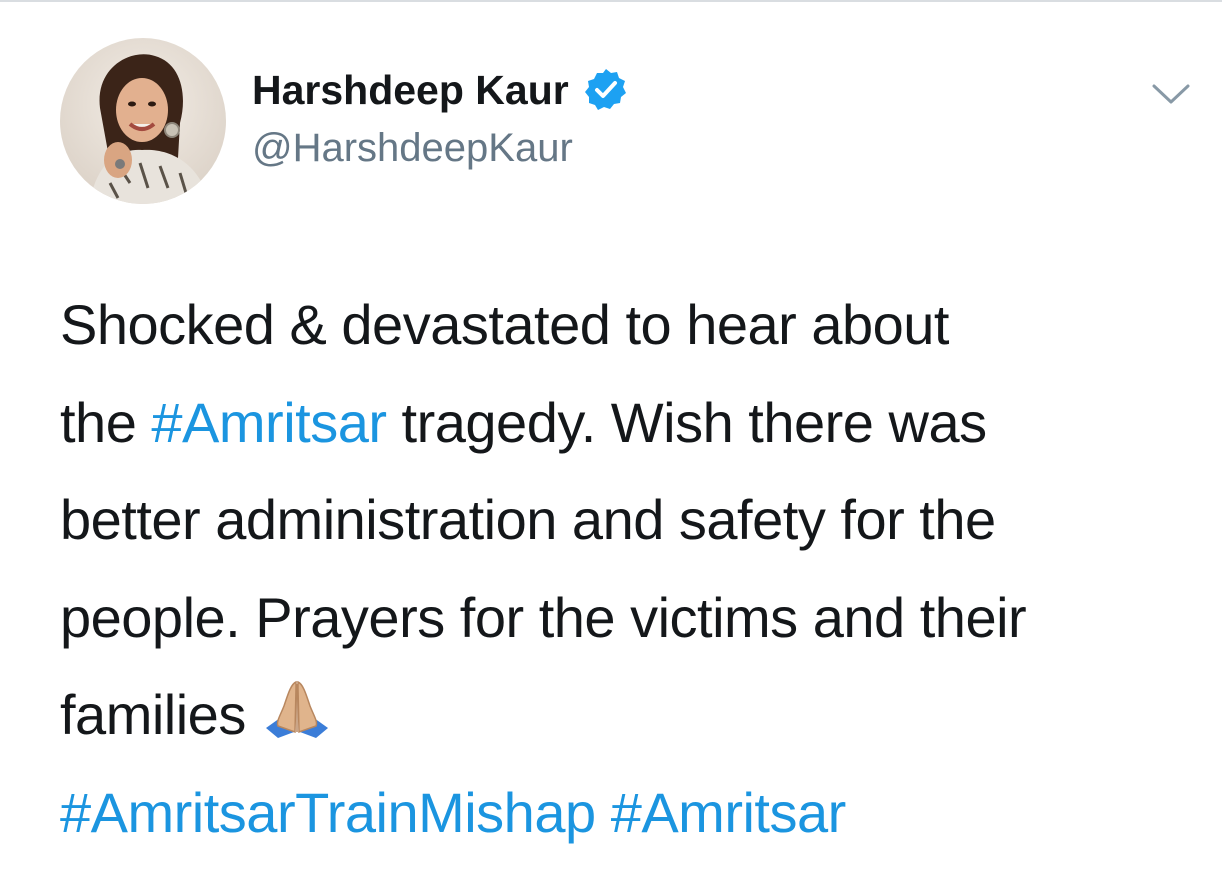 The width and height of the screenshot is (1222, 873). I want to click on tweet-text-segment: better administration and safety for the, so click(528, 519).